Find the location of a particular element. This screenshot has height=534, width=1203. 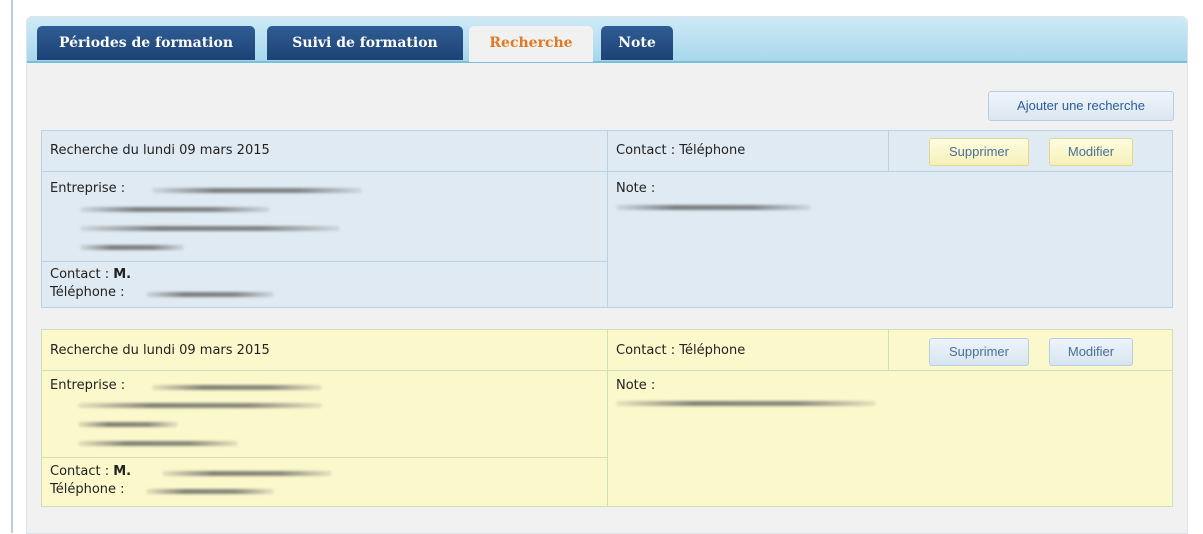

add-search-button: Ajouter une recherche is located at coordinates (1081, 106).